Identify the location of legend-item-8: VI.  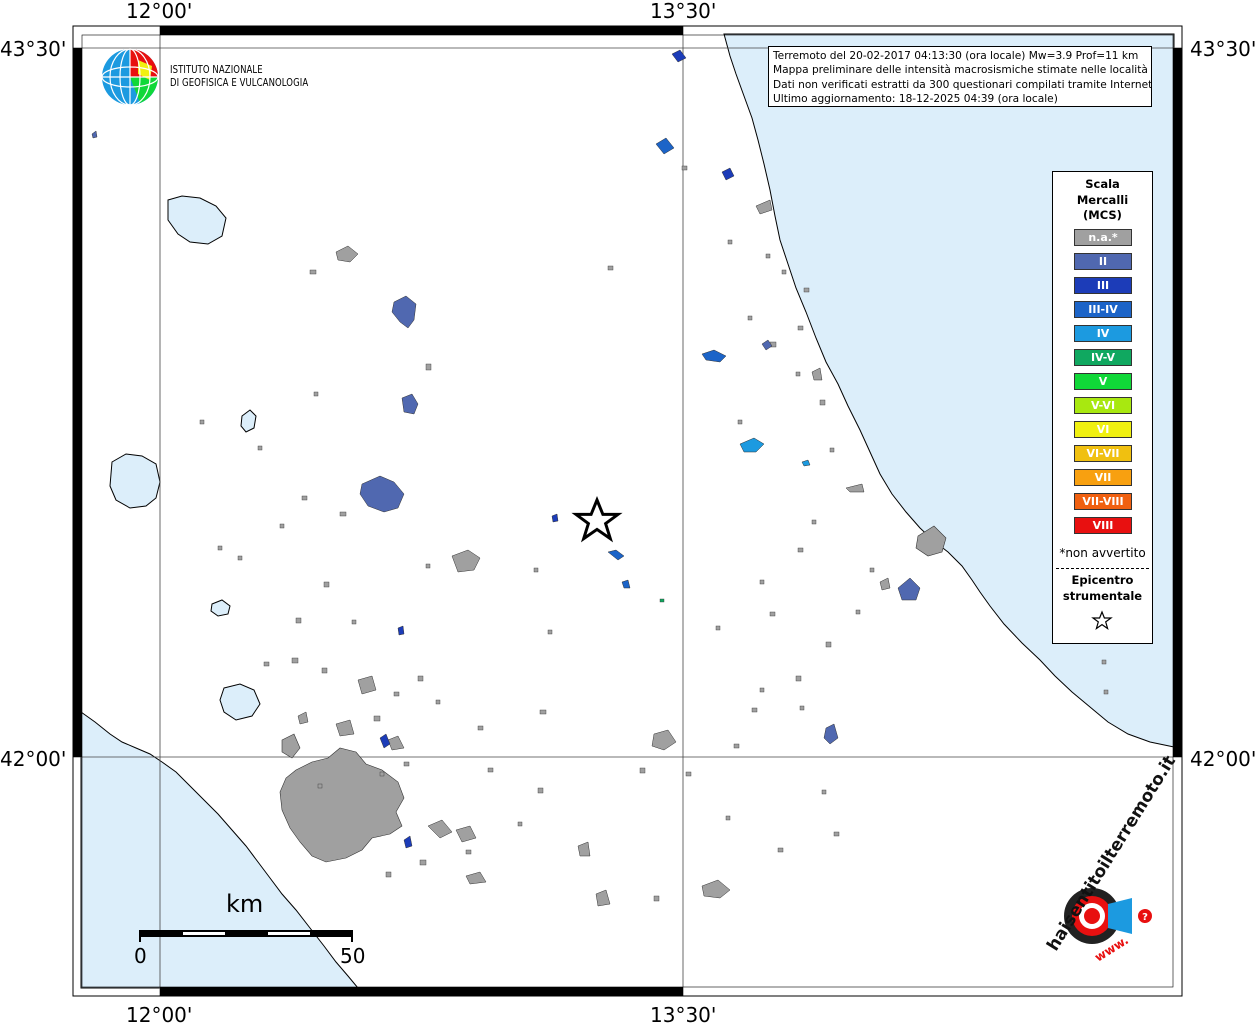
(1103, 429).